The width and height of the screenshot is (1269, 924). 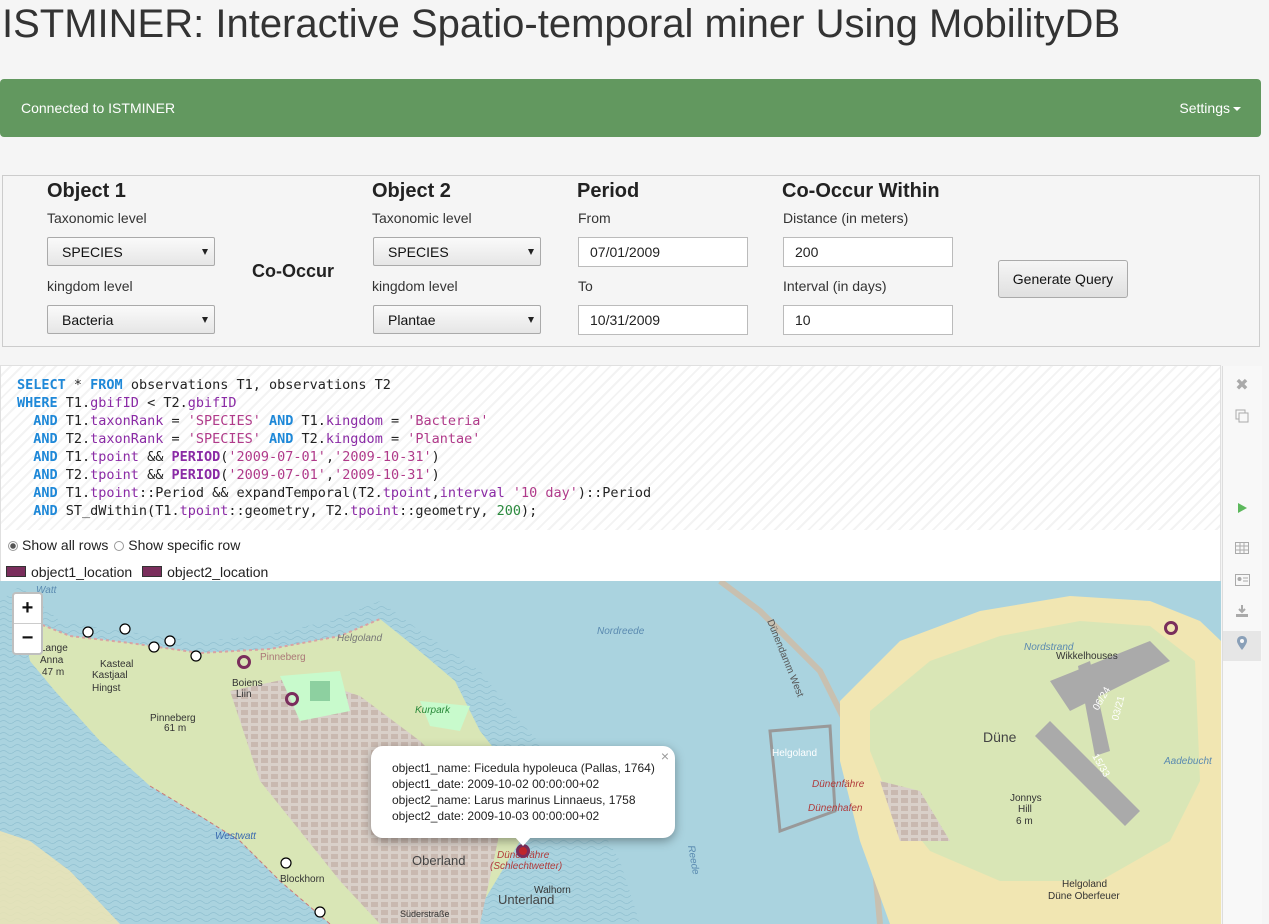 What do you see at coordinates (302, 879) in the screenshot?
I see `map-label: Blockhorn` at bounding box center [302, 879].